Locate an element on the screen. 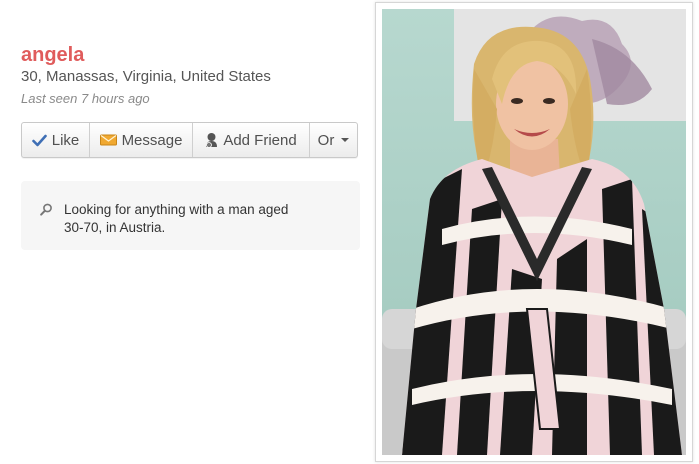  checkmark-icon is located at coordinates (39, 140).